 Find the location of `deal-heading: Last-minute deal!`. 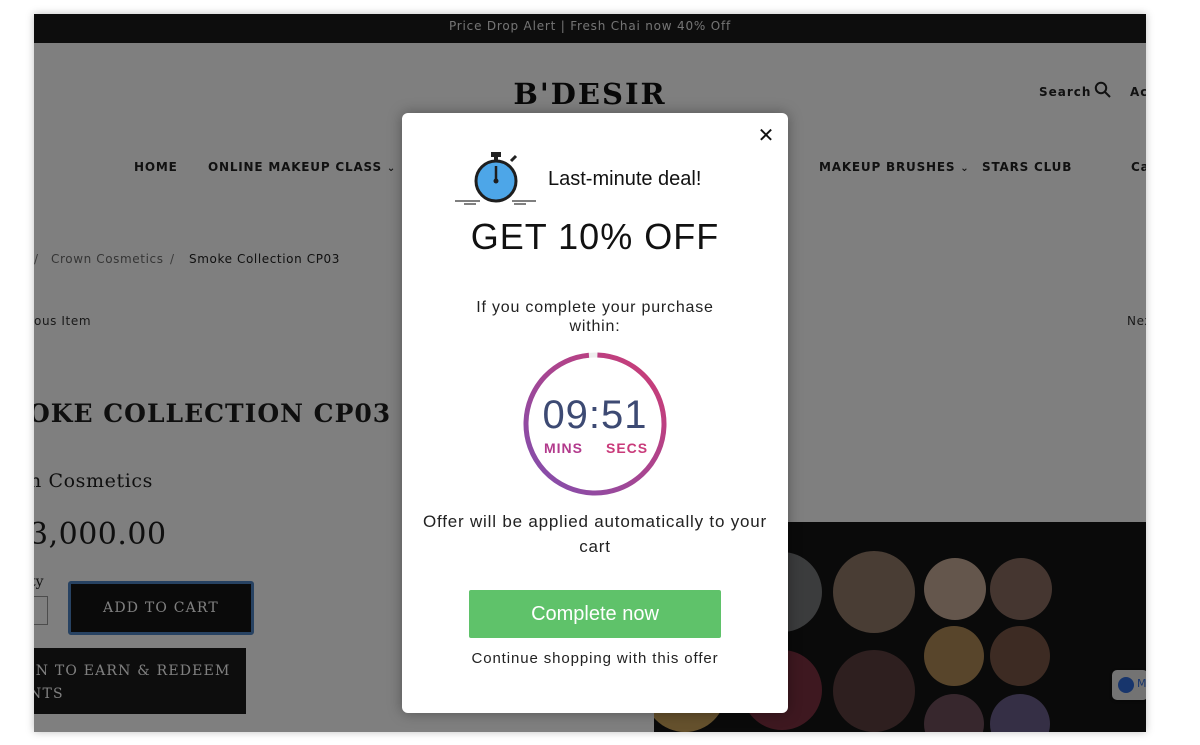

deal-heading: Last-minute deal! is located at coordinates (625, 179).